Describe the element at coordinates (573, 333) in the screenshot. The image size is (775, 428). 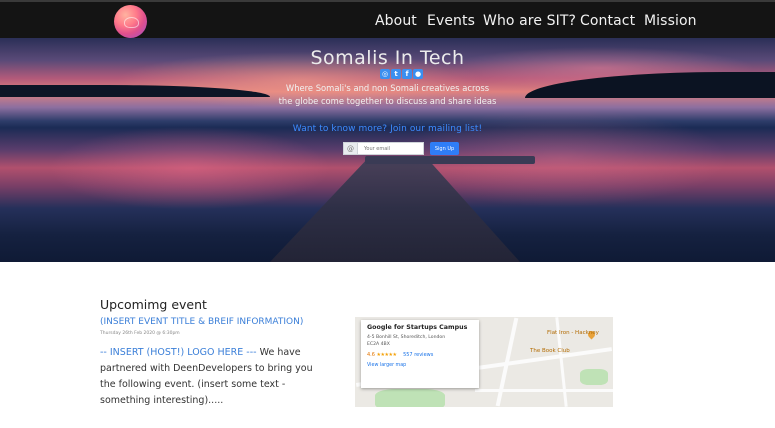
I see `map-label-flat-iron: Flat Iron - Hackney` at that location.